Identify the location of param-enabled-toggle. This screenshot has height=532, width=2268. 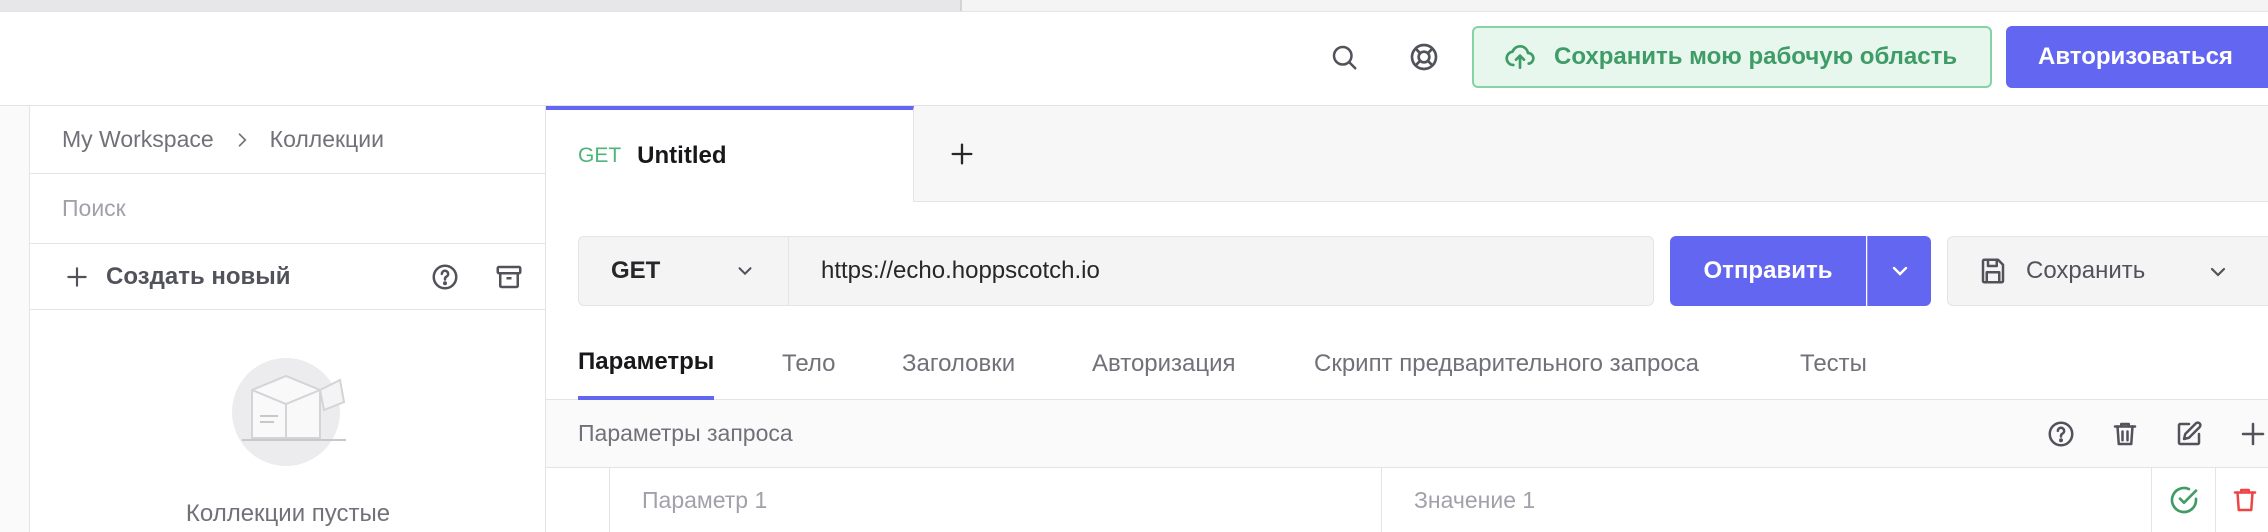
(2184, 500).